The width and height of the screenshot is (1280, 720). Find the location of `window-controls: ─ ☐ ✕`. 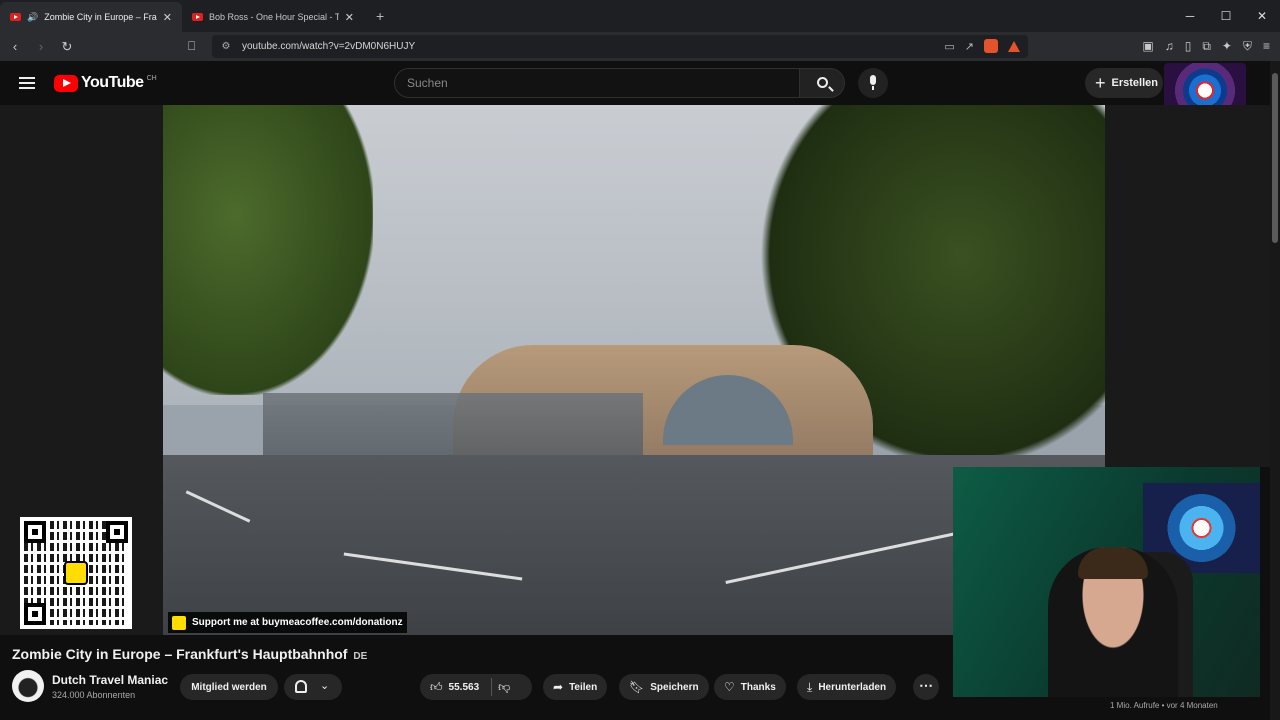

window-controls: ─ ☐ ✕ is located at coordinates (1226, 16).